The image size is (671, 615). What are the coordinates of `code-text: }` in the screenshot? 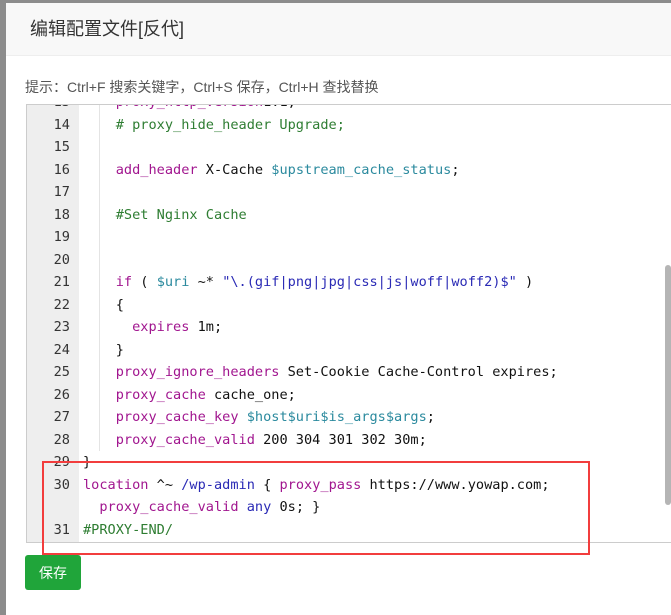 It's located at (103, 350).